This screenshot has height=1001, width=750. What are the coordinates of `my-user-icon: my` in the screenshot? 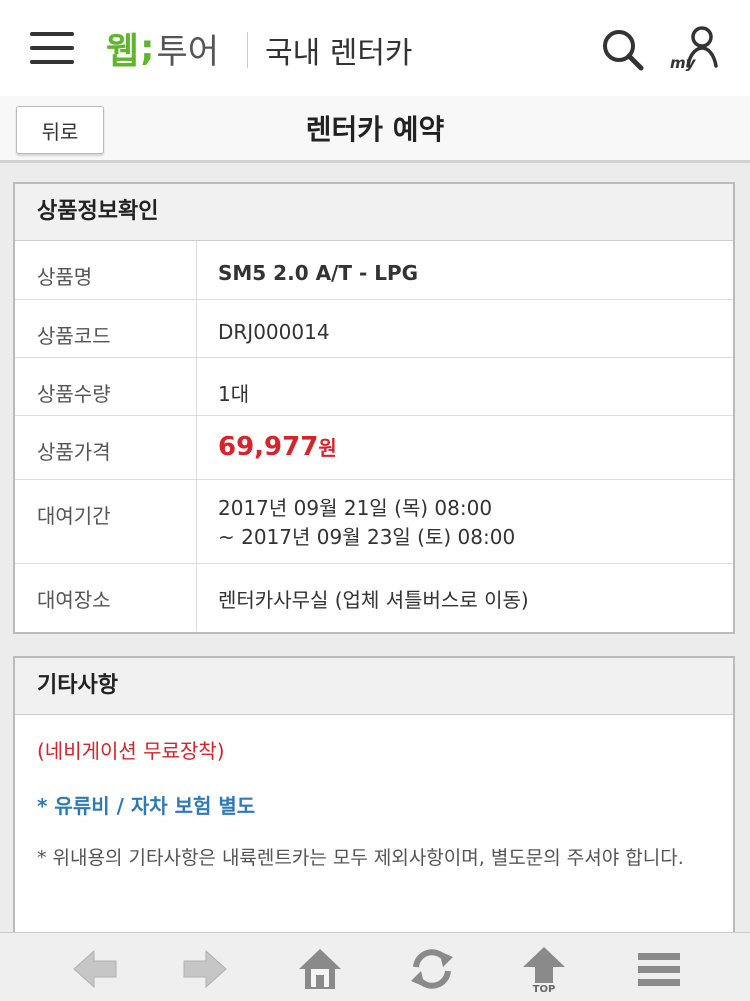 It's located at (694, 48).